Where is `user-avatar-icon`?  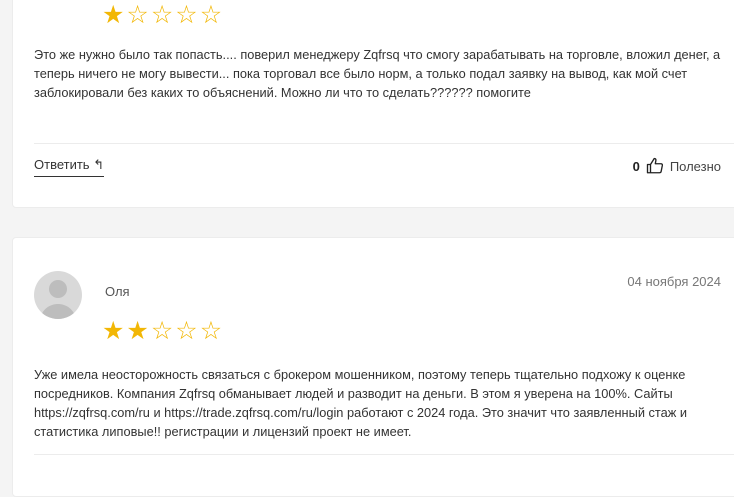 user-avatar-icon is located at coordinates (58, 299).